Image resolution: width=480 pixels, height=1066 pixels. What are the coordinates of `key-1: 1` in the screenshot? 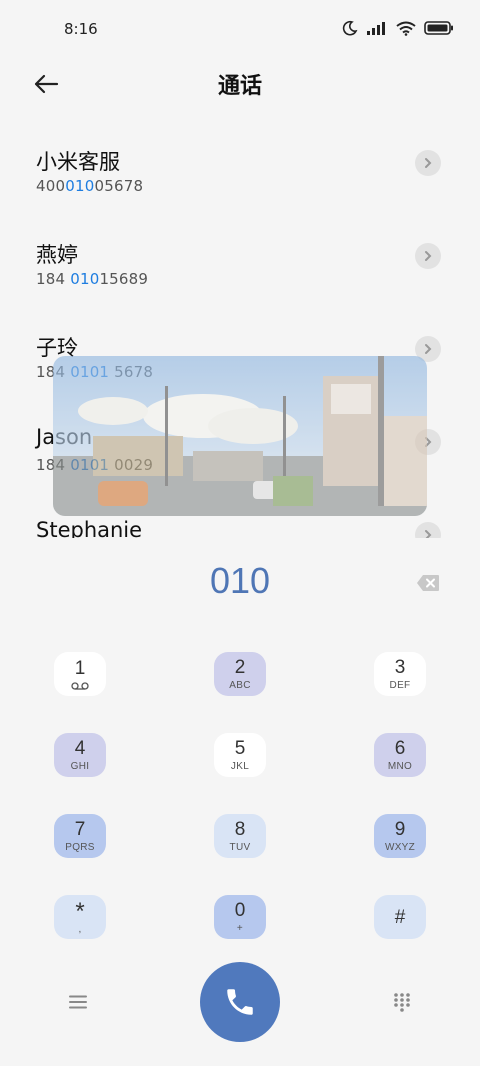 It's located at (80, 674).